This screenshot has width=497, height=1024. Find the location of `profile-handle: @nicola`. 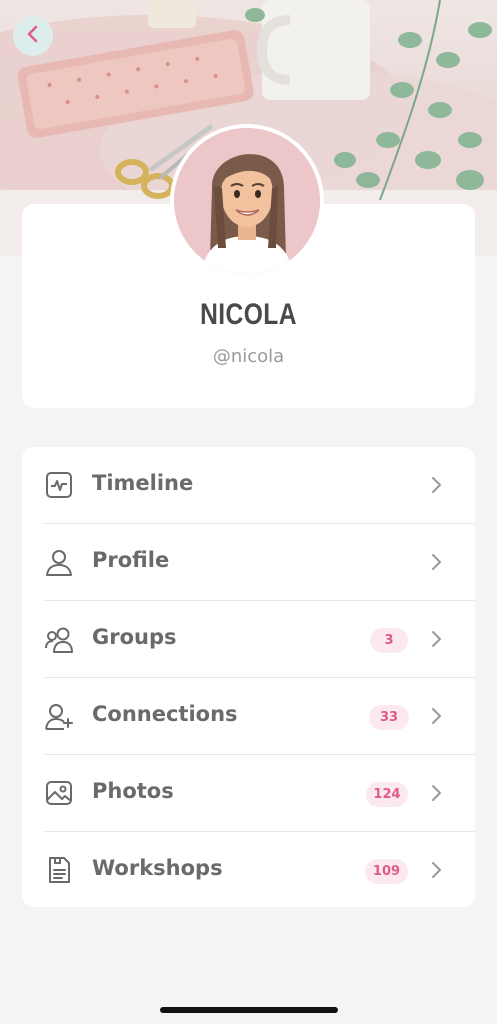

profile-handle: @nicola is located at coordinates (248, 356).